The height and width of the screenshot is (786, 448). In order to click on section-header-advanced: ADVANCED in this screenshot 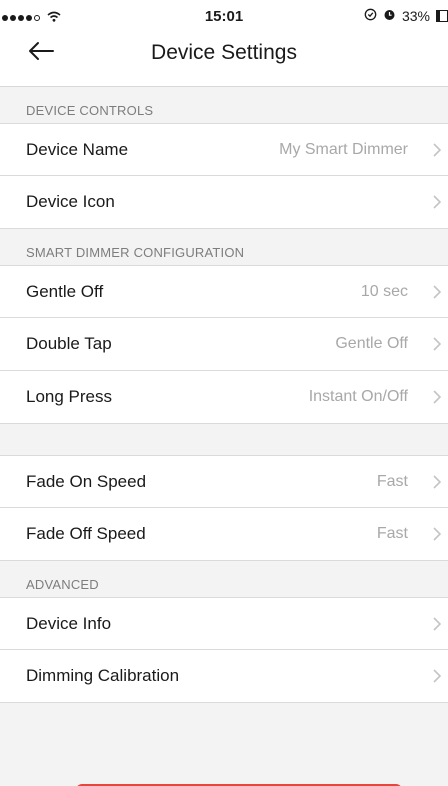, I will do `click(62, 584)`.